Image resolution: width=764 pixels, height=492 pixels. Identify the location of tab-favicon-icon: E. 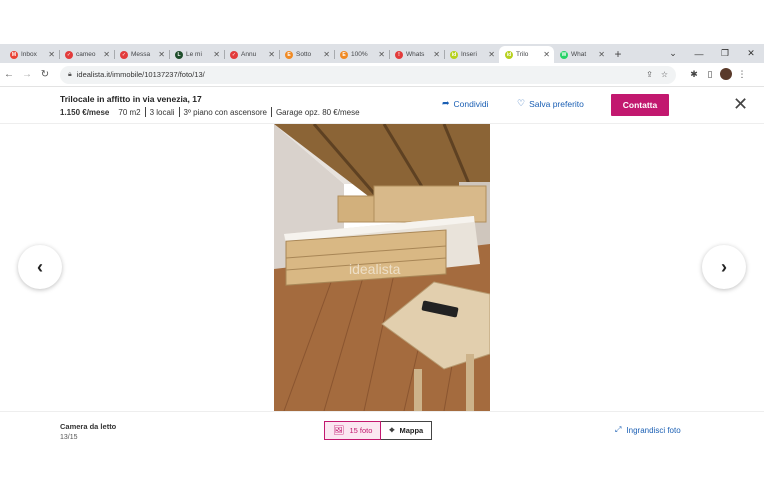
(289, 54).